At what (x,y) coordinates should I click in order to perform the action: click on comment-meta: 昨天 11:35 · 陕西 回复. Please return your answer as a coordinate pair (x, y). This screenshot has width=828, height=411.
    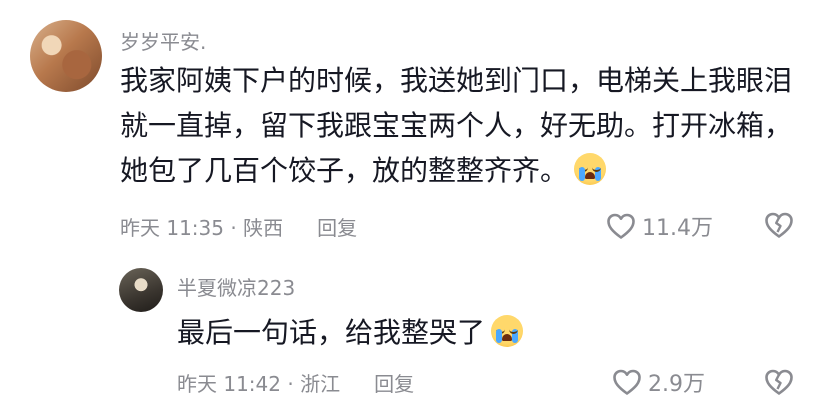
    Looking at the image, I should click on (238, 226).